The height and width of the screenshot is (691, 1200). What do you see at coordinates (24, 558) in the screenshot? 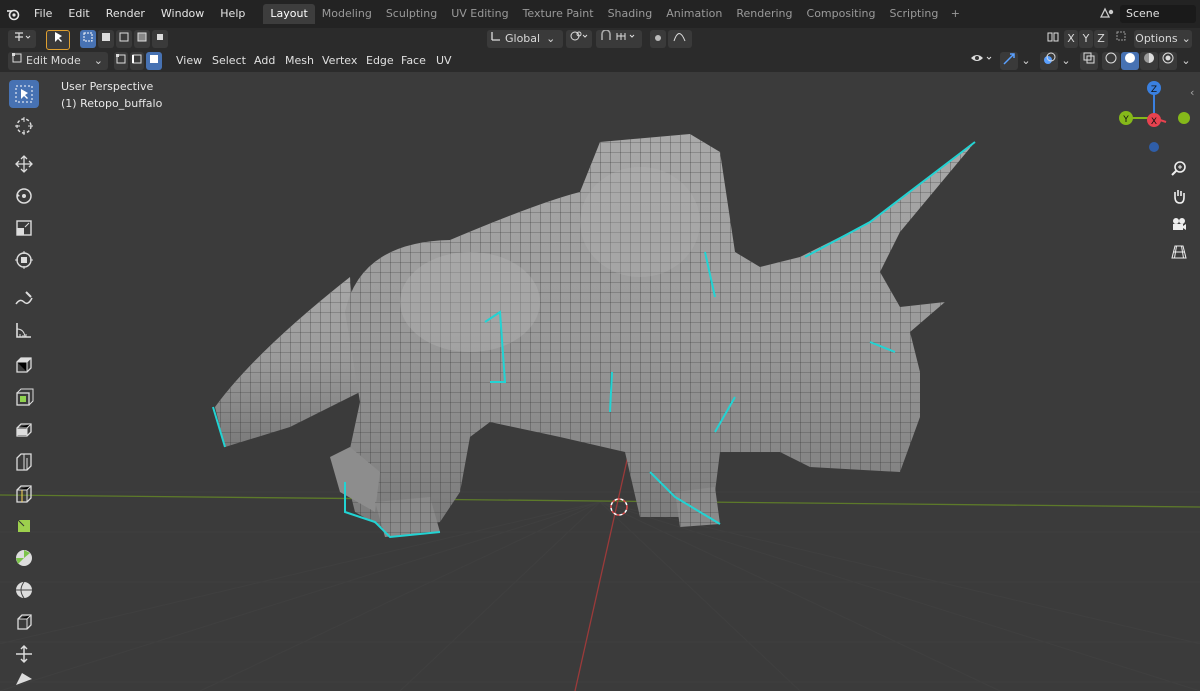
I see `poly-build-tool-icon` at bounding box center [24, 558].